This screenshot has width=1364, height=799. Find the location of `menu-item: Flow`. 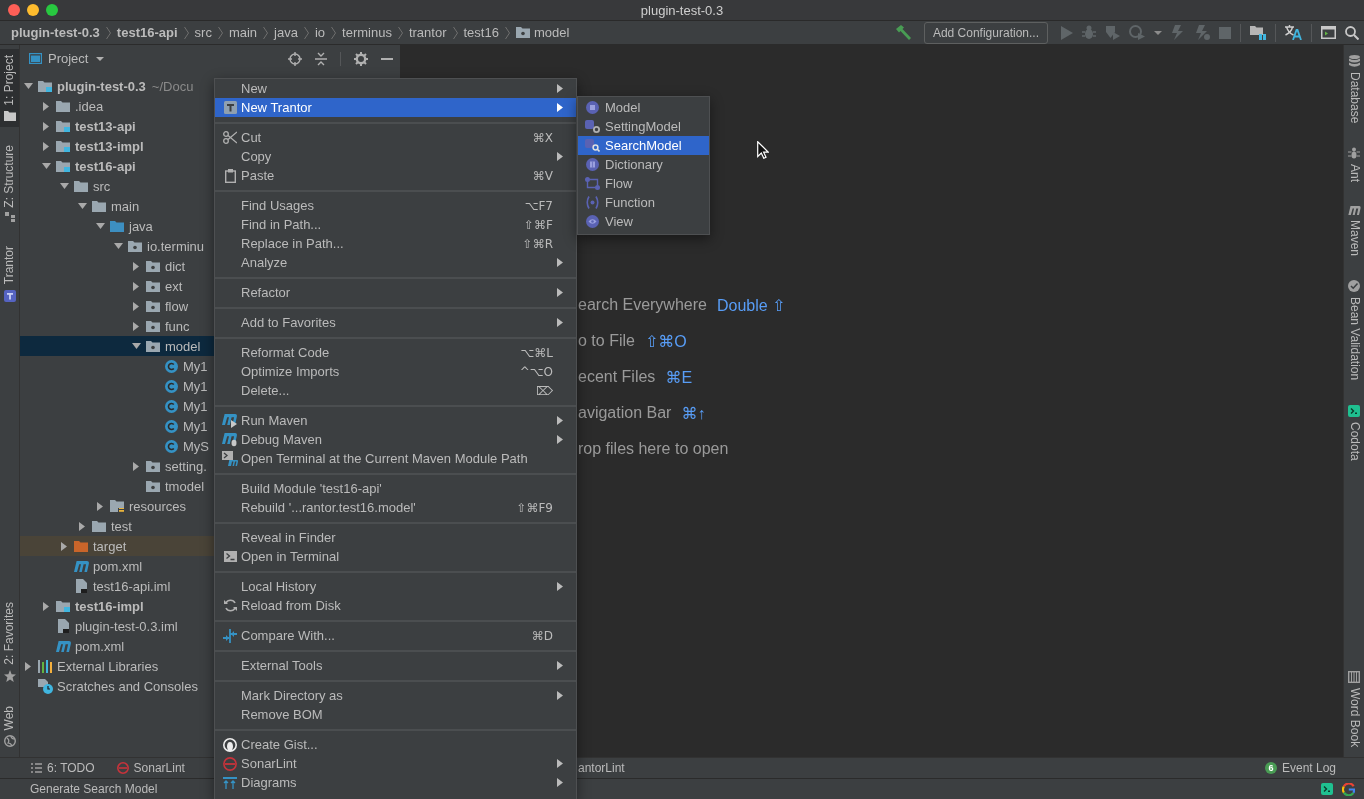

menu-item: Flow is located at coordinates (643, 183).